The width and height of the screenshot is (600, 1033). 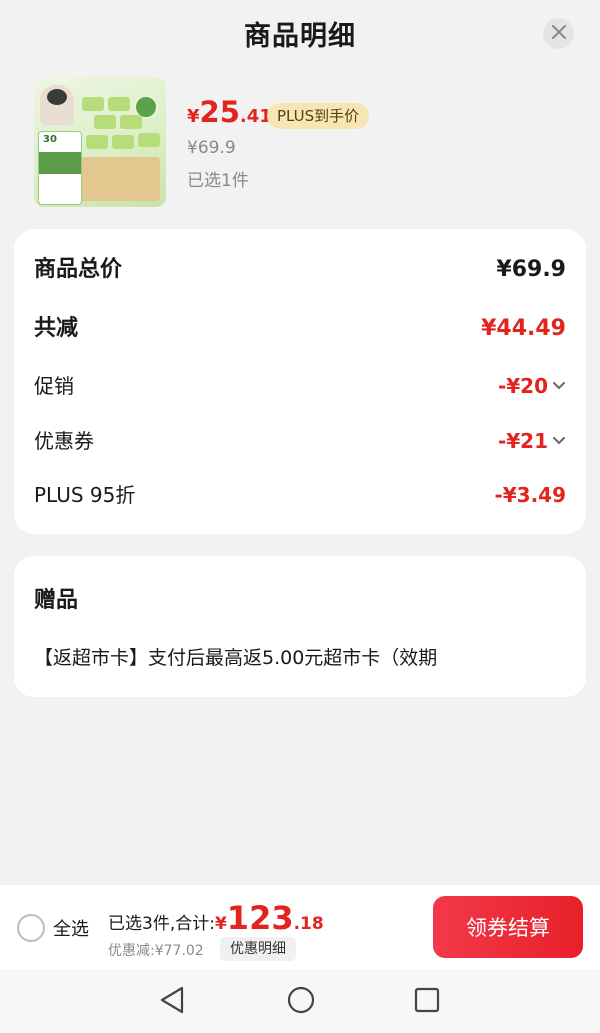 I want to click on gift-title: 赠品, so click(x=56, y=600).